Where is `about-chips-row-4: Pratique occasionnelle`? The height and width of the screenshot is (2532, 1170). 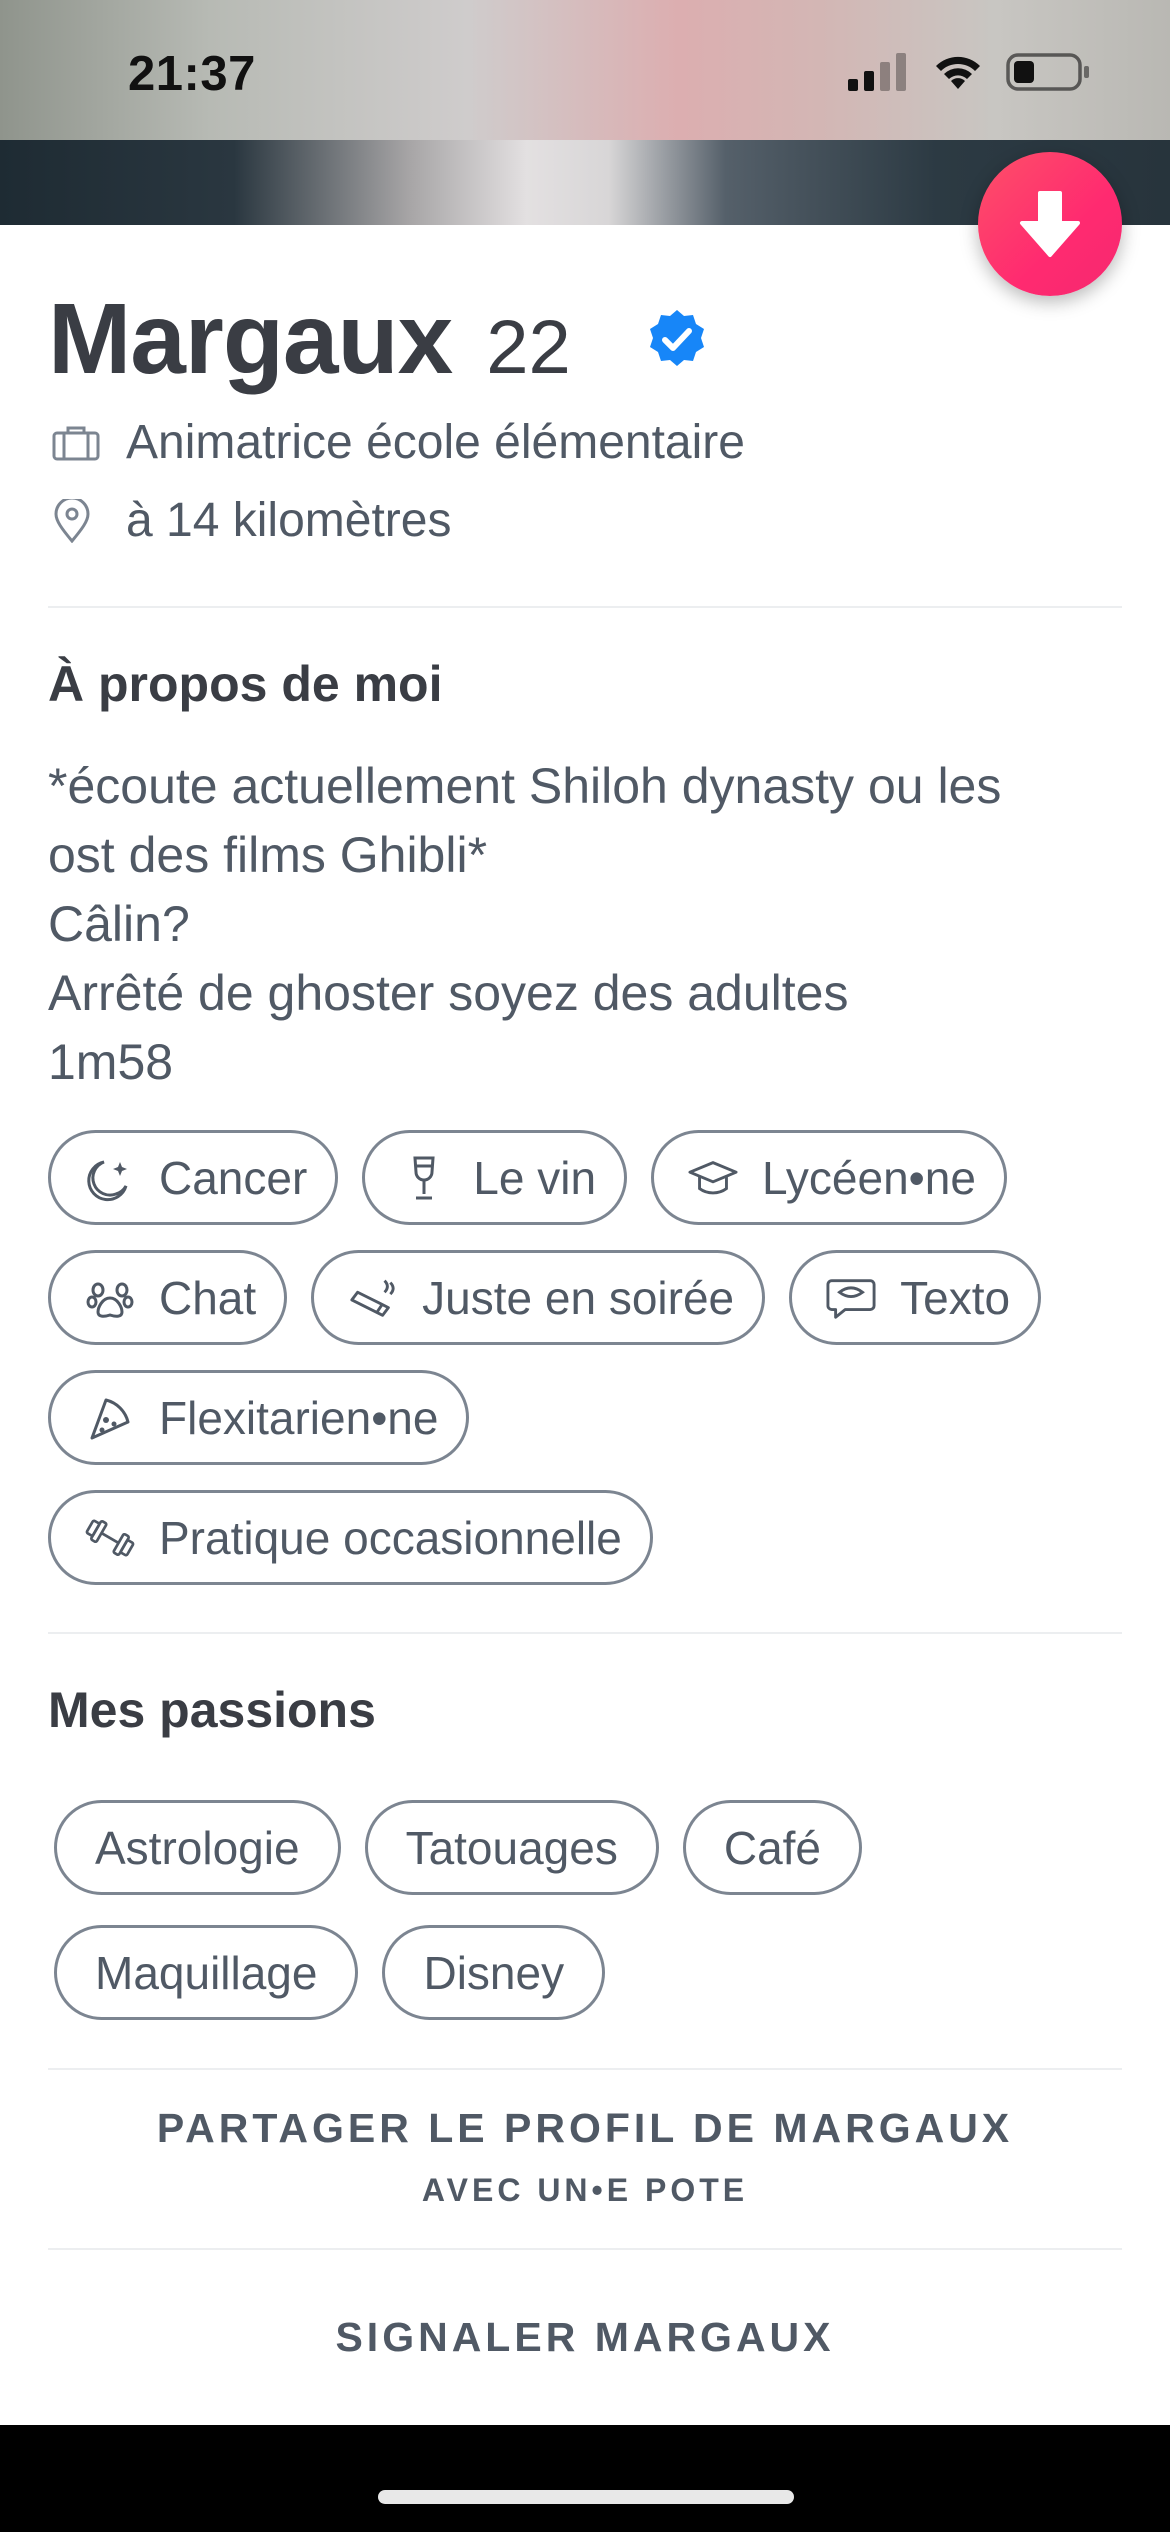 about-chips-row-4: Pratique occasionnelle is located at coordinates (350, 1537).